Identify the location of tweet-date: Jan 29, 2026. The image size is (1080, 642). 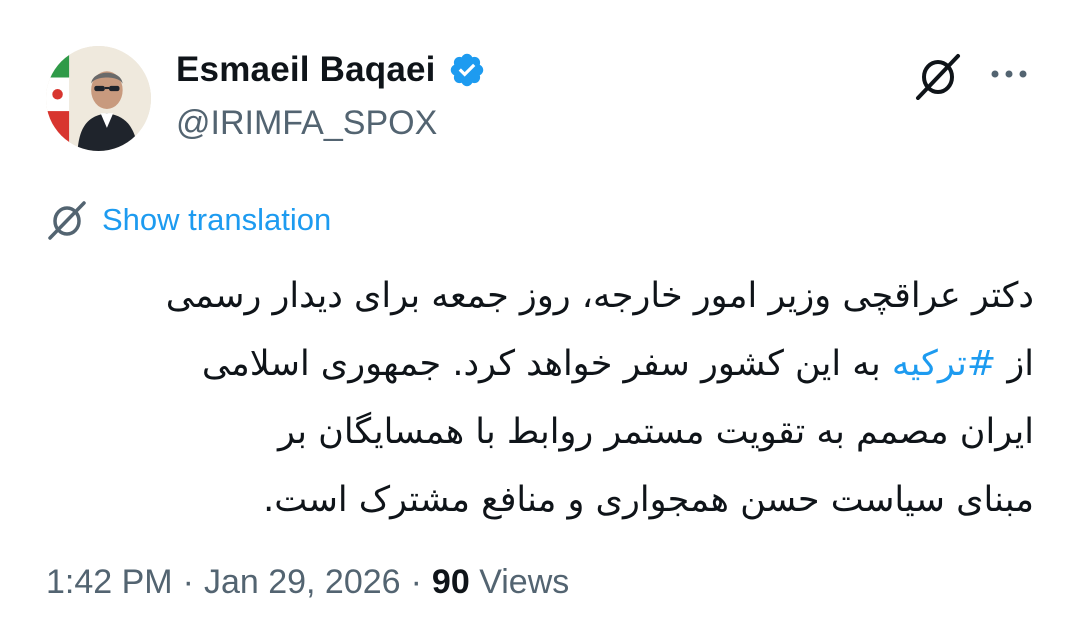
(302, 582).